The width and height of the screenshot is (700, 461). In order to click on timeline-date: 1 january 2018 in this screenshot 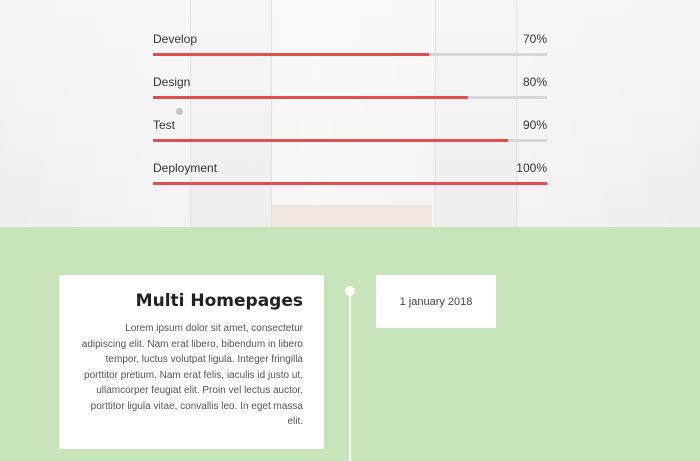, I will do `click(436, 301)`.